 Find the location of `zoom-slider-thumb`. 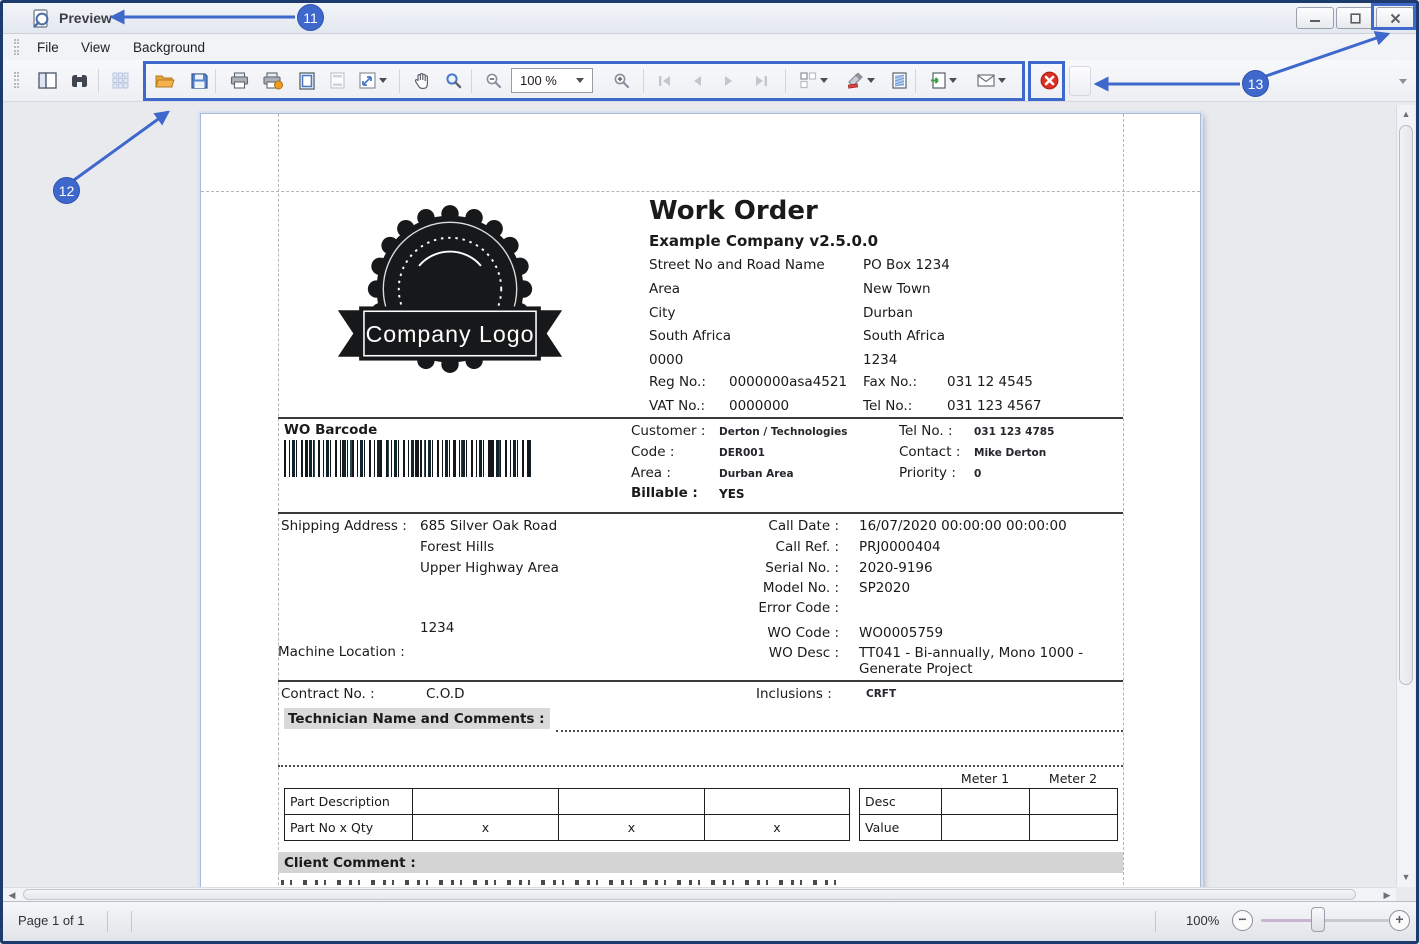

zoom-slider-thumb is located at coordinates (1318, 919).